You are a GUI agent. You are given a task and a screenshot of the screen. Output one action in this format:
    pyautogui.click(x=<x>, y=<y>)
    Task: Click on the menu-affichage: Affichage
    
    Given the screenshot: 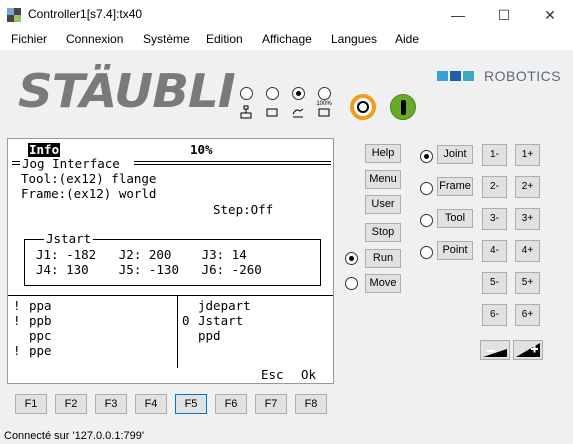 What is the action you would take?
    pyautogui.click(x=287, y=39)
    